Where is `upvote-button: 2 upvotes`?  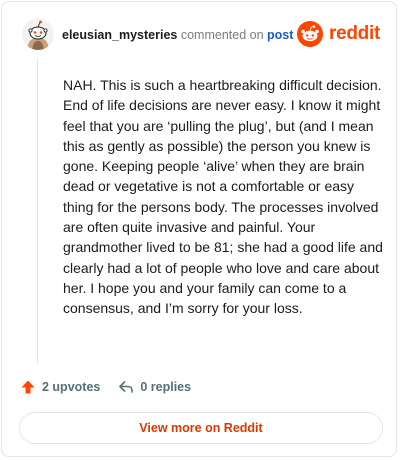
upvote-button: 2 upvotes is located at coordinates (60, 387).